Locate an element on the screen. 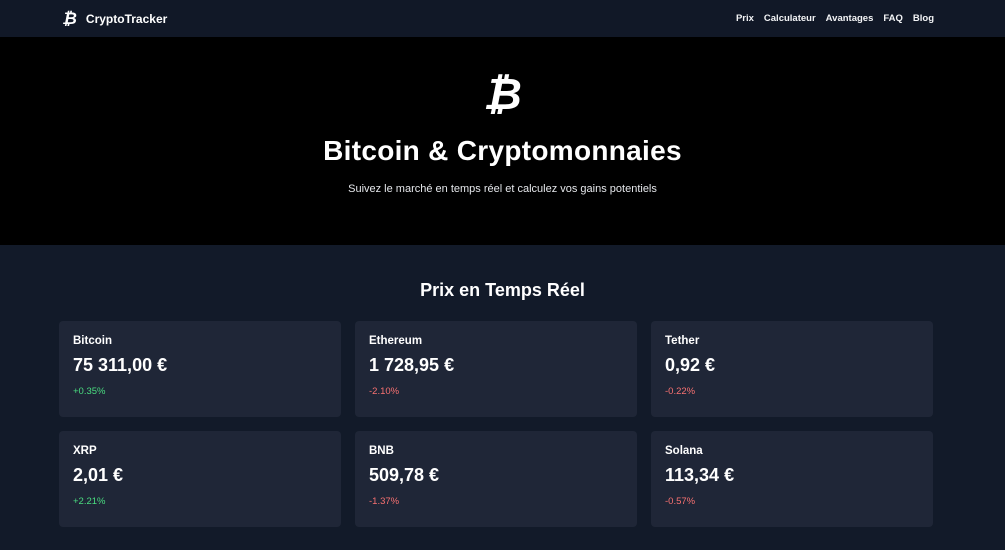 The width and height of the screenshot is (1005, 550). coin-change: -1.37% is located at coordinates (384, 501).